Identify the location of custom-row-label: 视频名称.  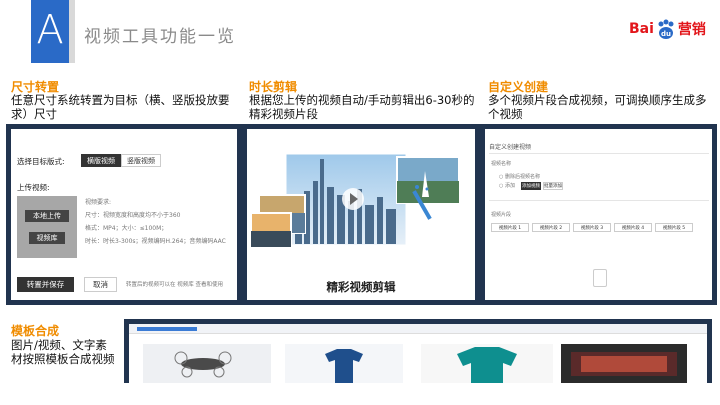
(501, 164).